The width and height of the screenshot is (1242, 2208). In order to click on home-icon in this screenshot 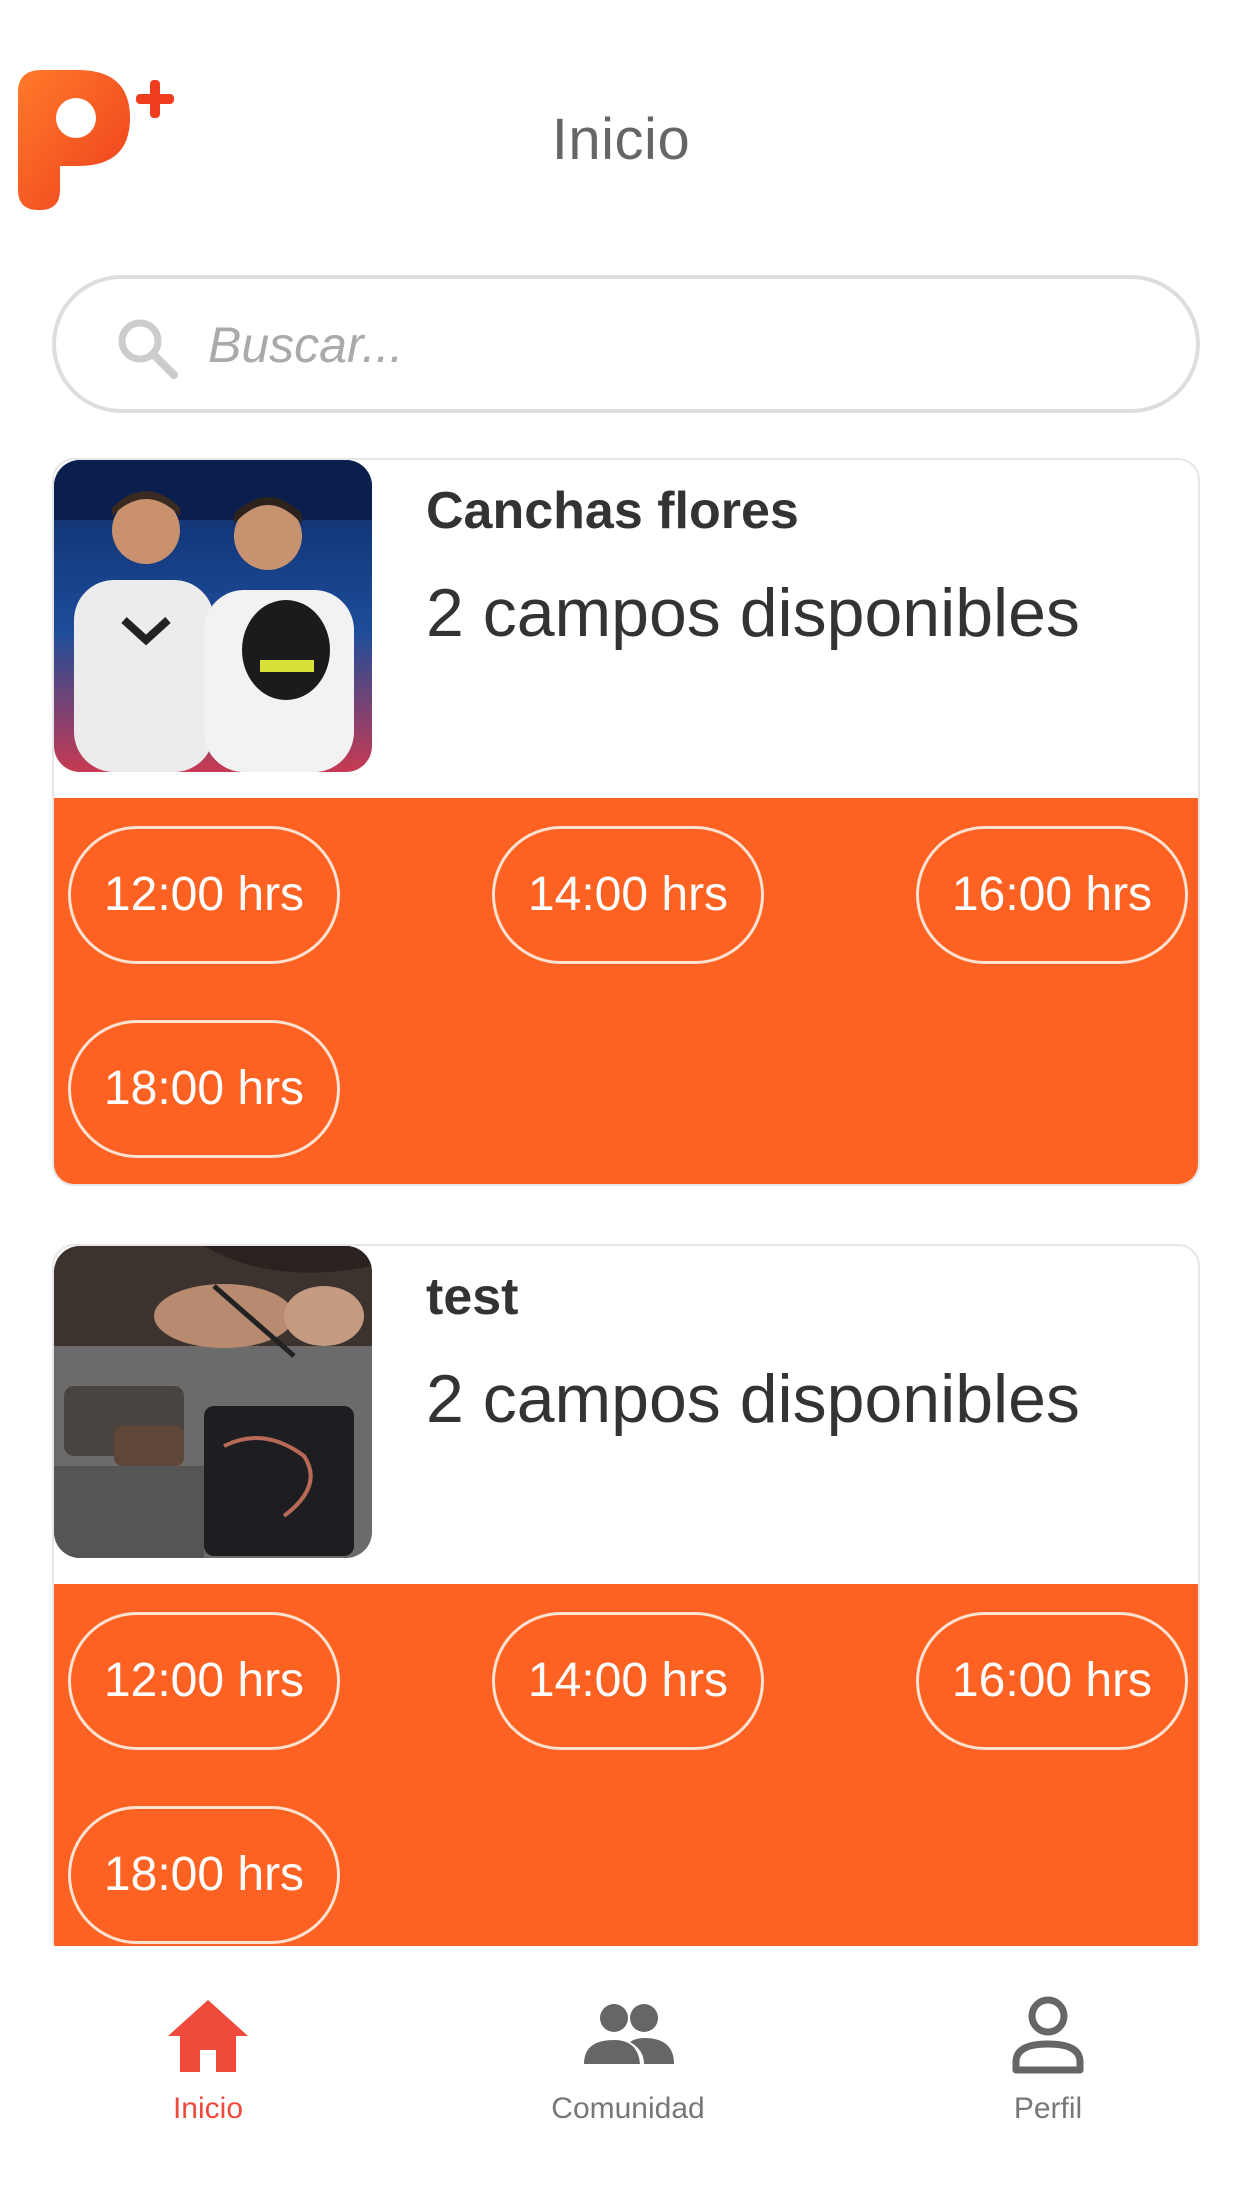, I will do `click(208, 2036)`.